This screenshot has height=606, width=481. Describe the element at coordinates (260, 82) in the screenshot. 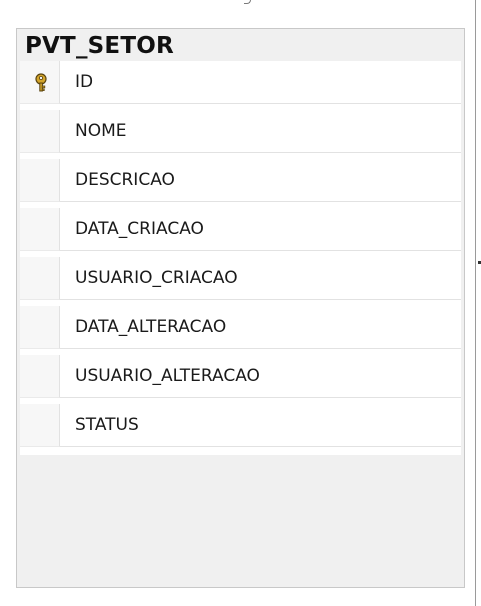

I see `column-name: ID` at that location.